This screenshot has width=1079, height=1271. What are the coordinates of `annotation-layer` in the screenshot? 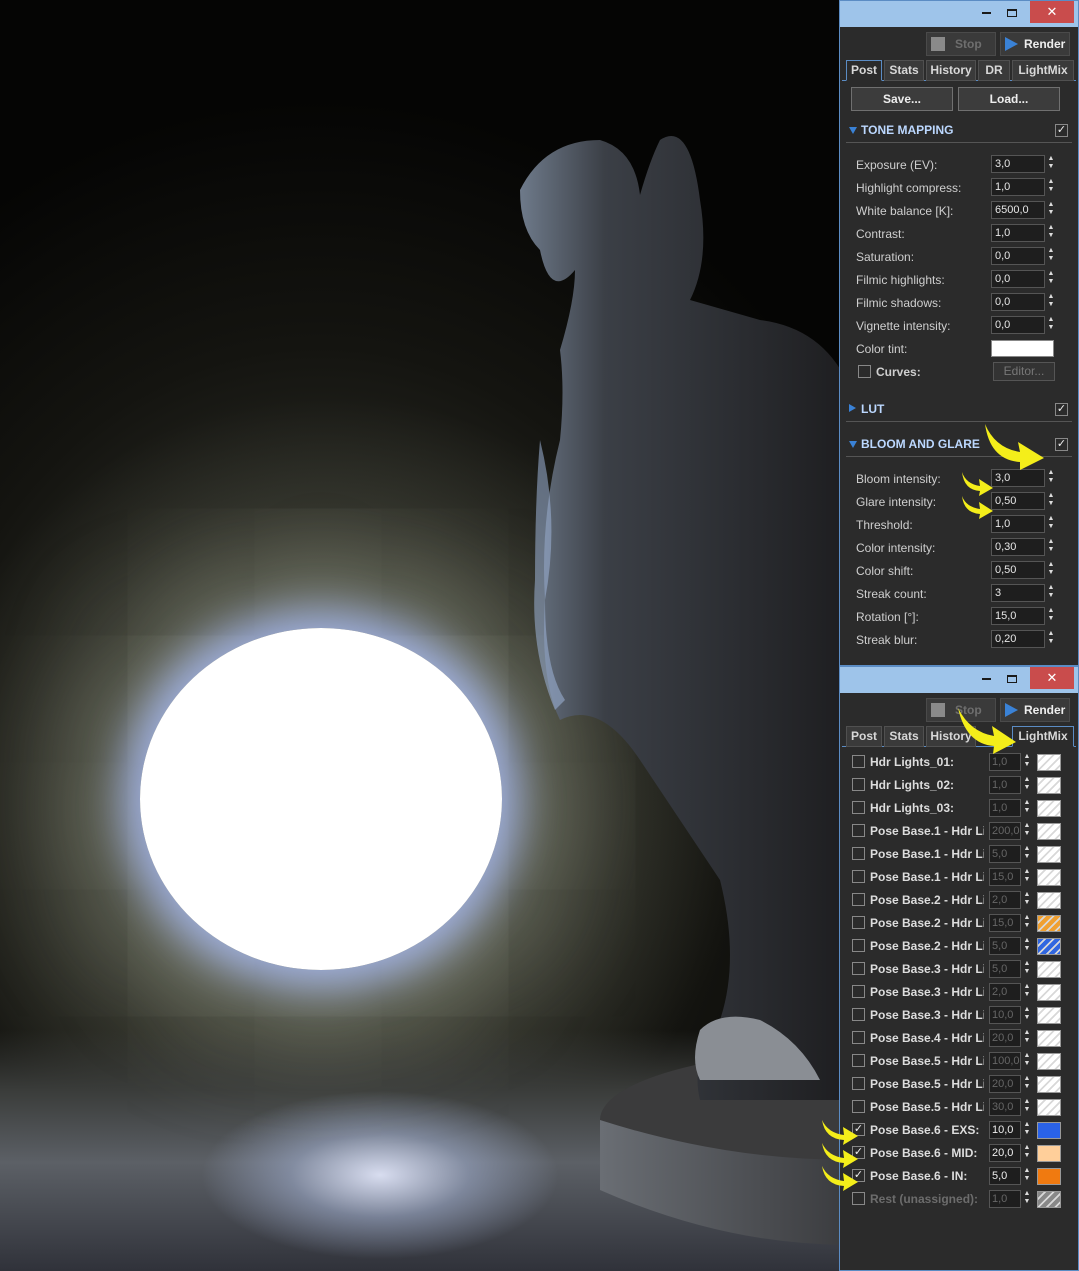 It's located at (933, 807).